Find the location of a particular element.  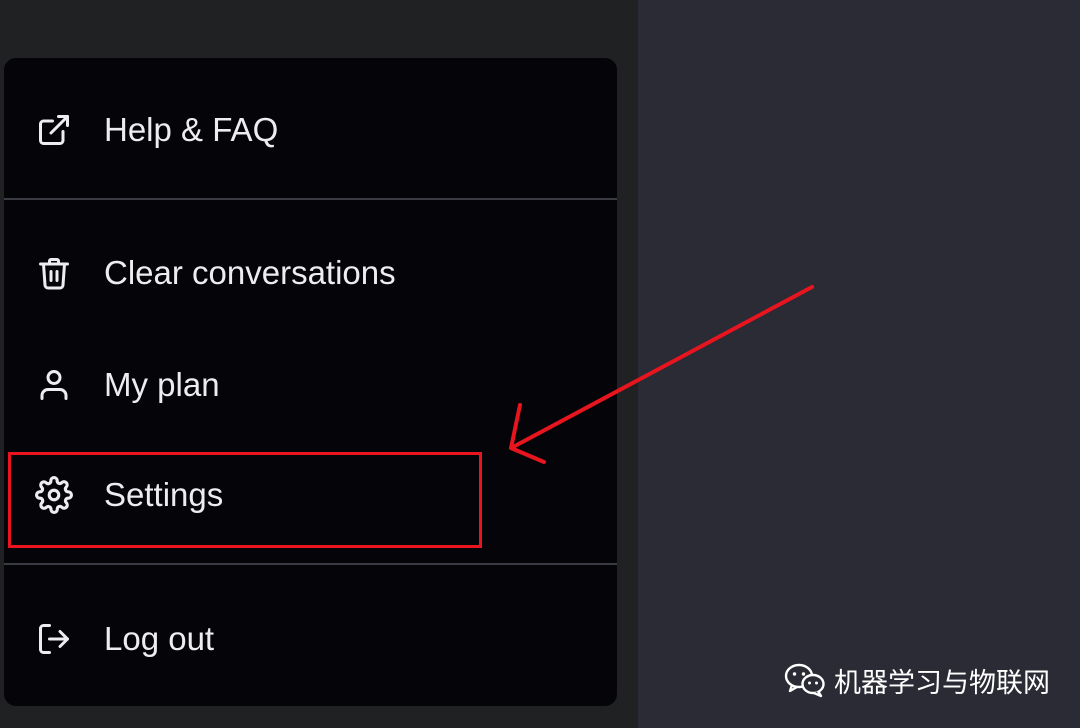

logout-icon is located at coordinates (54, 639).